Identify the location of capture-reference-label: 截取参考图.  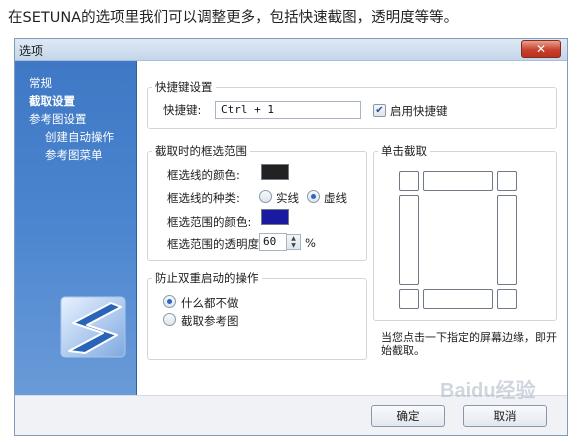
(210, 321).